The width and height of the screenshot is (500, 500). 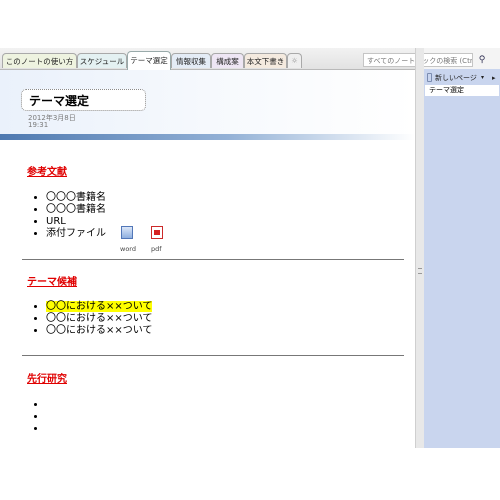 I want to click on chevron-down-icon: ▾, so click(x=482, y=78).